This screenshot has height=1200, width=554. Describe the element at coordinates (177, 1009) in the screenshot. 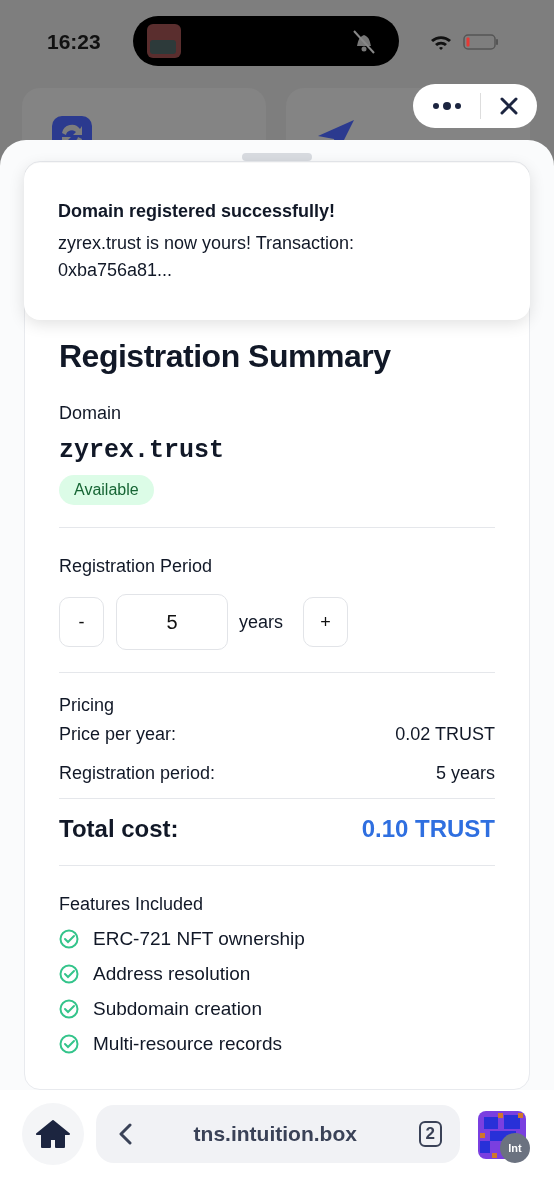

I see `feature-item: Subdomain creation` at that location.